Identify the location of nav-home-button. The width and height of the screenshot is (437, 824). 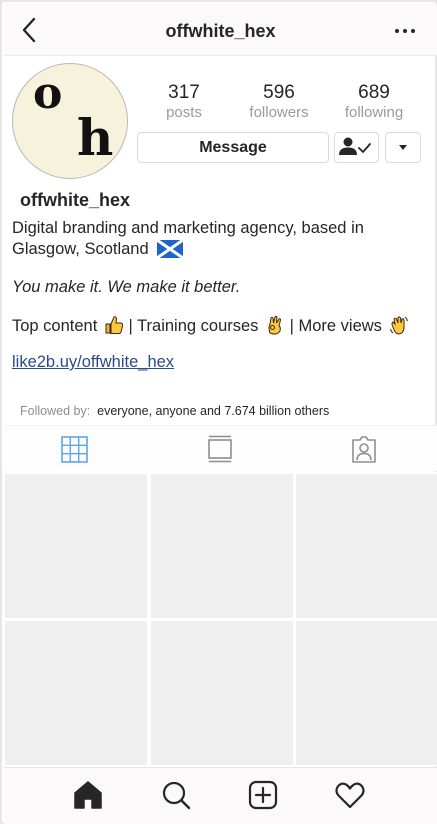
(88, 795).